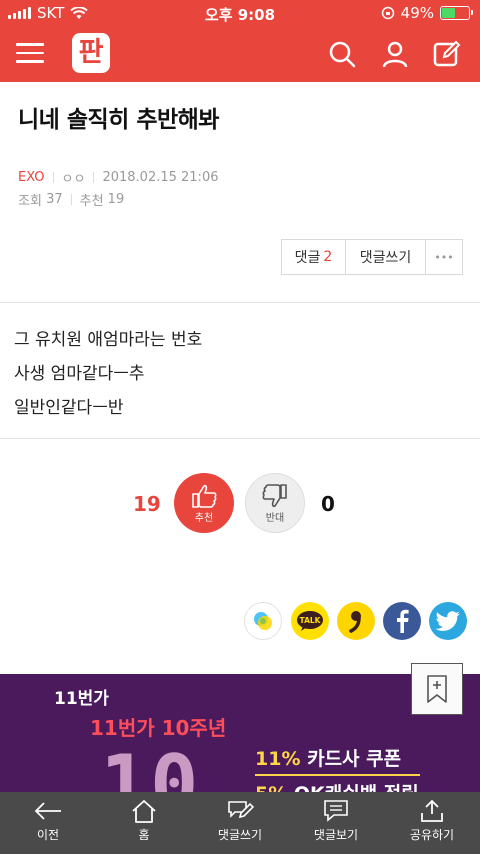  Describe the element at coordinates (30, 201) in the screenshot. I see `views-label: 조회` at that location.